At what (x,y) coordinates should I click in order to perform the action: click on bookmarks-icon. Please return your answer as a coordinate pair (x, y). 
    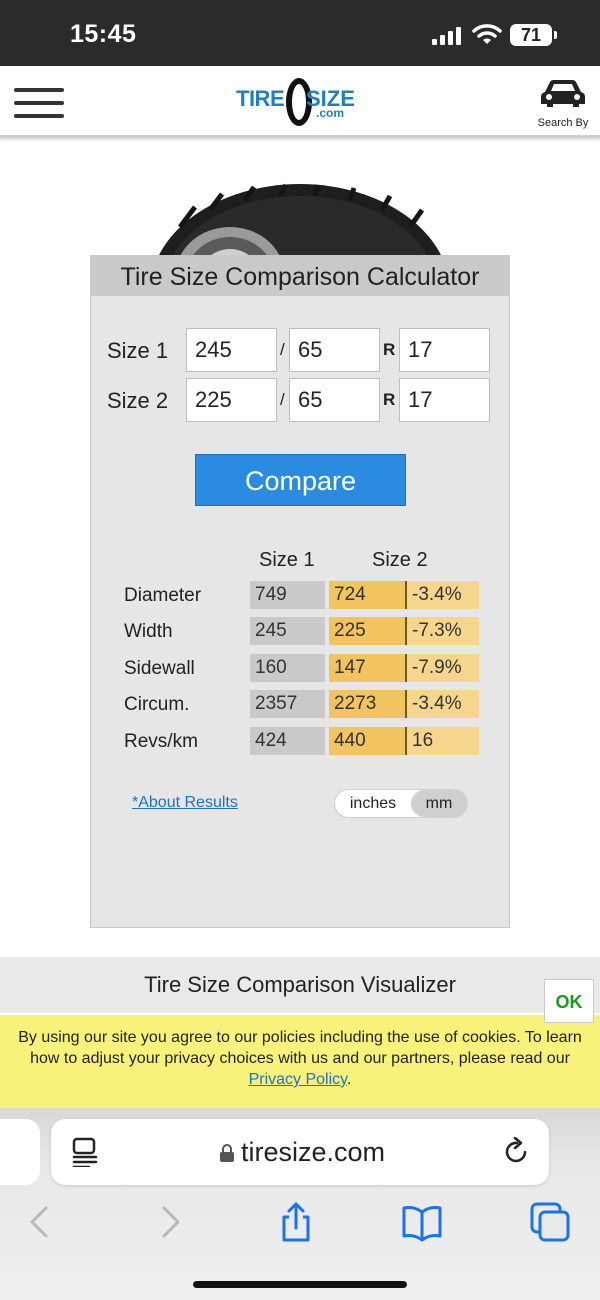
    Looking at the image, I should click on (422, 1222).